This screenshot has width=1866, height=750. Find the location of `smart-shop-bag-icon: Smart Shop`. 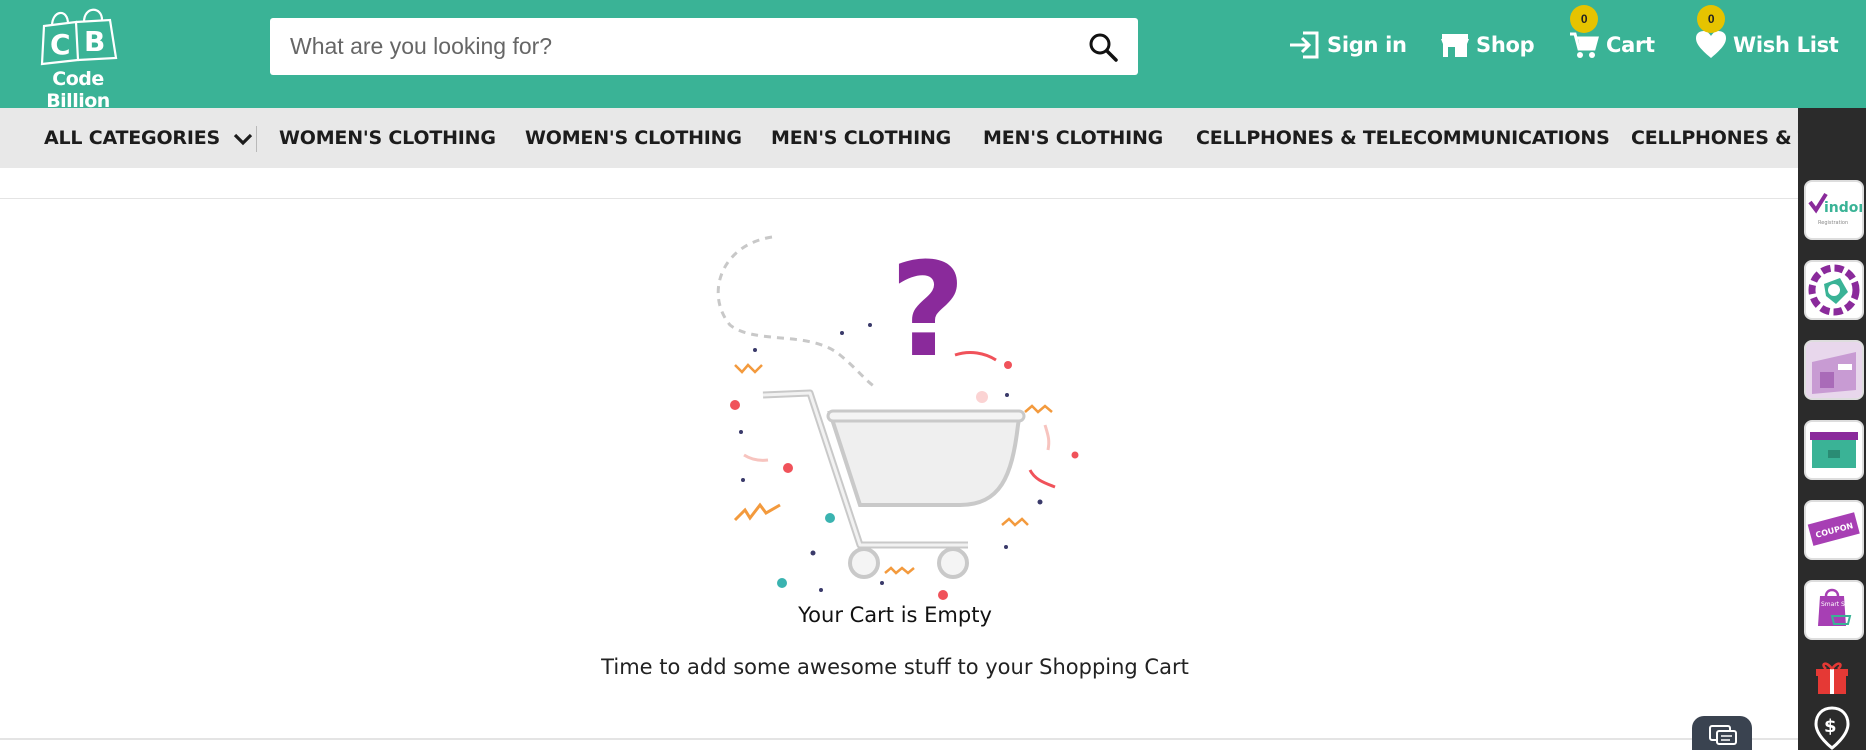

smart-shop-bag-icon: Smart Shop is located at coordinates (1837, 607).